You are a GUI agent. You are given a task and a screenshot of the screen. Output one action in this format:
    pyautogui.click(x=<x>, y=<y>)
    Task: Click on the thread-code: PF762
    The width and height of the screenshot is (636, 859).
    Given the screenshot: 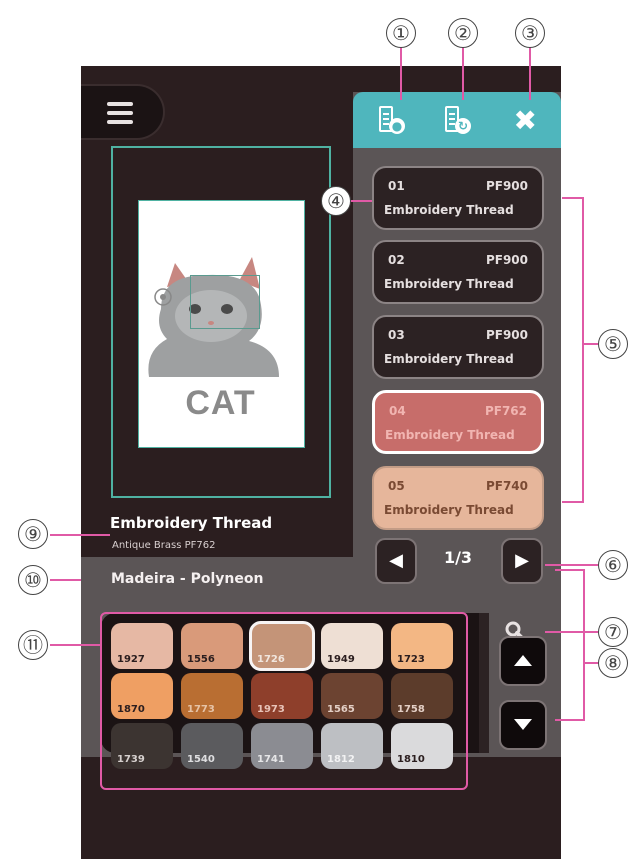 What is the action you would take?
    pyautogui.click(x=505, y=411)
    